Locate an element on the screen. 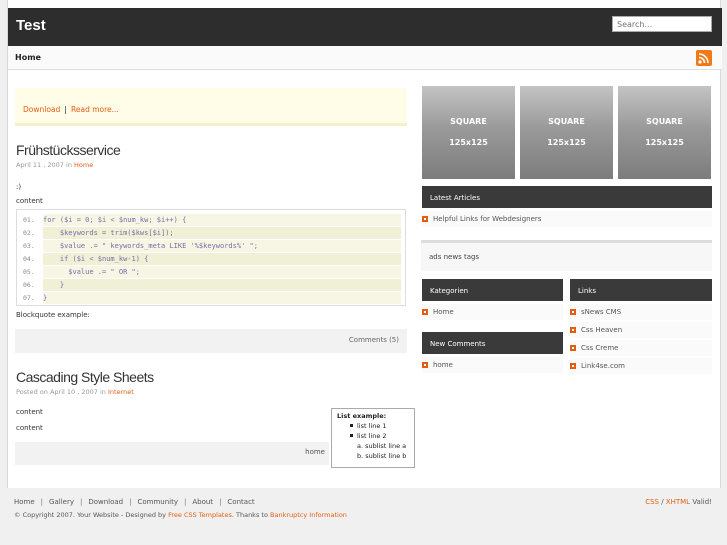  sidebar-item-kategorie: Home is located at coordinates (492, 312).